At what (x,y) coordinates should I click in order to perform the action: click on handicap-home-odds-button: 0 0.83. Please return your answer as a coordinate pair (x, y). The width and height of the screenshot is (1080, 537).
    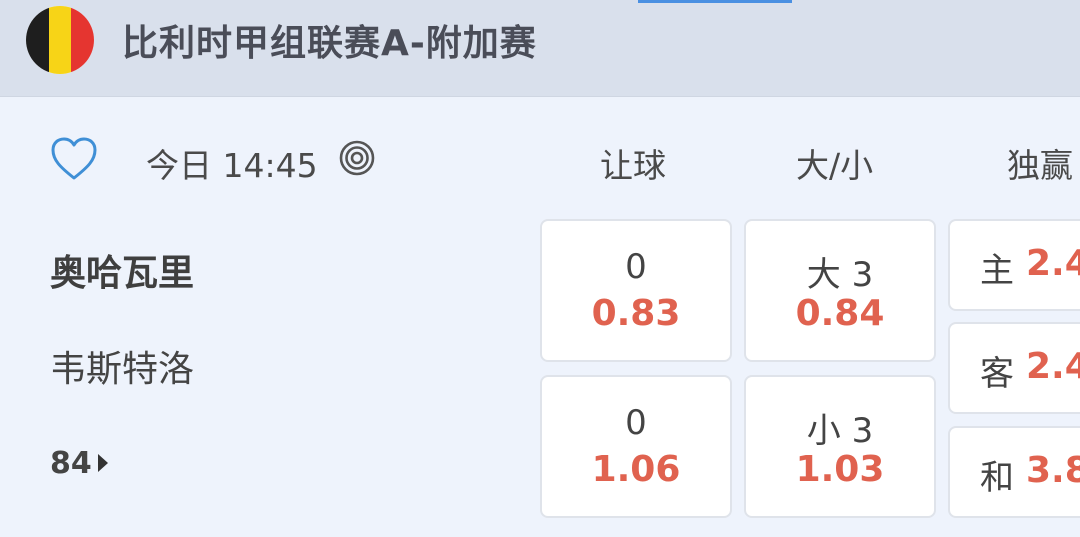
    Looking at the image, I should click on (636, 290).